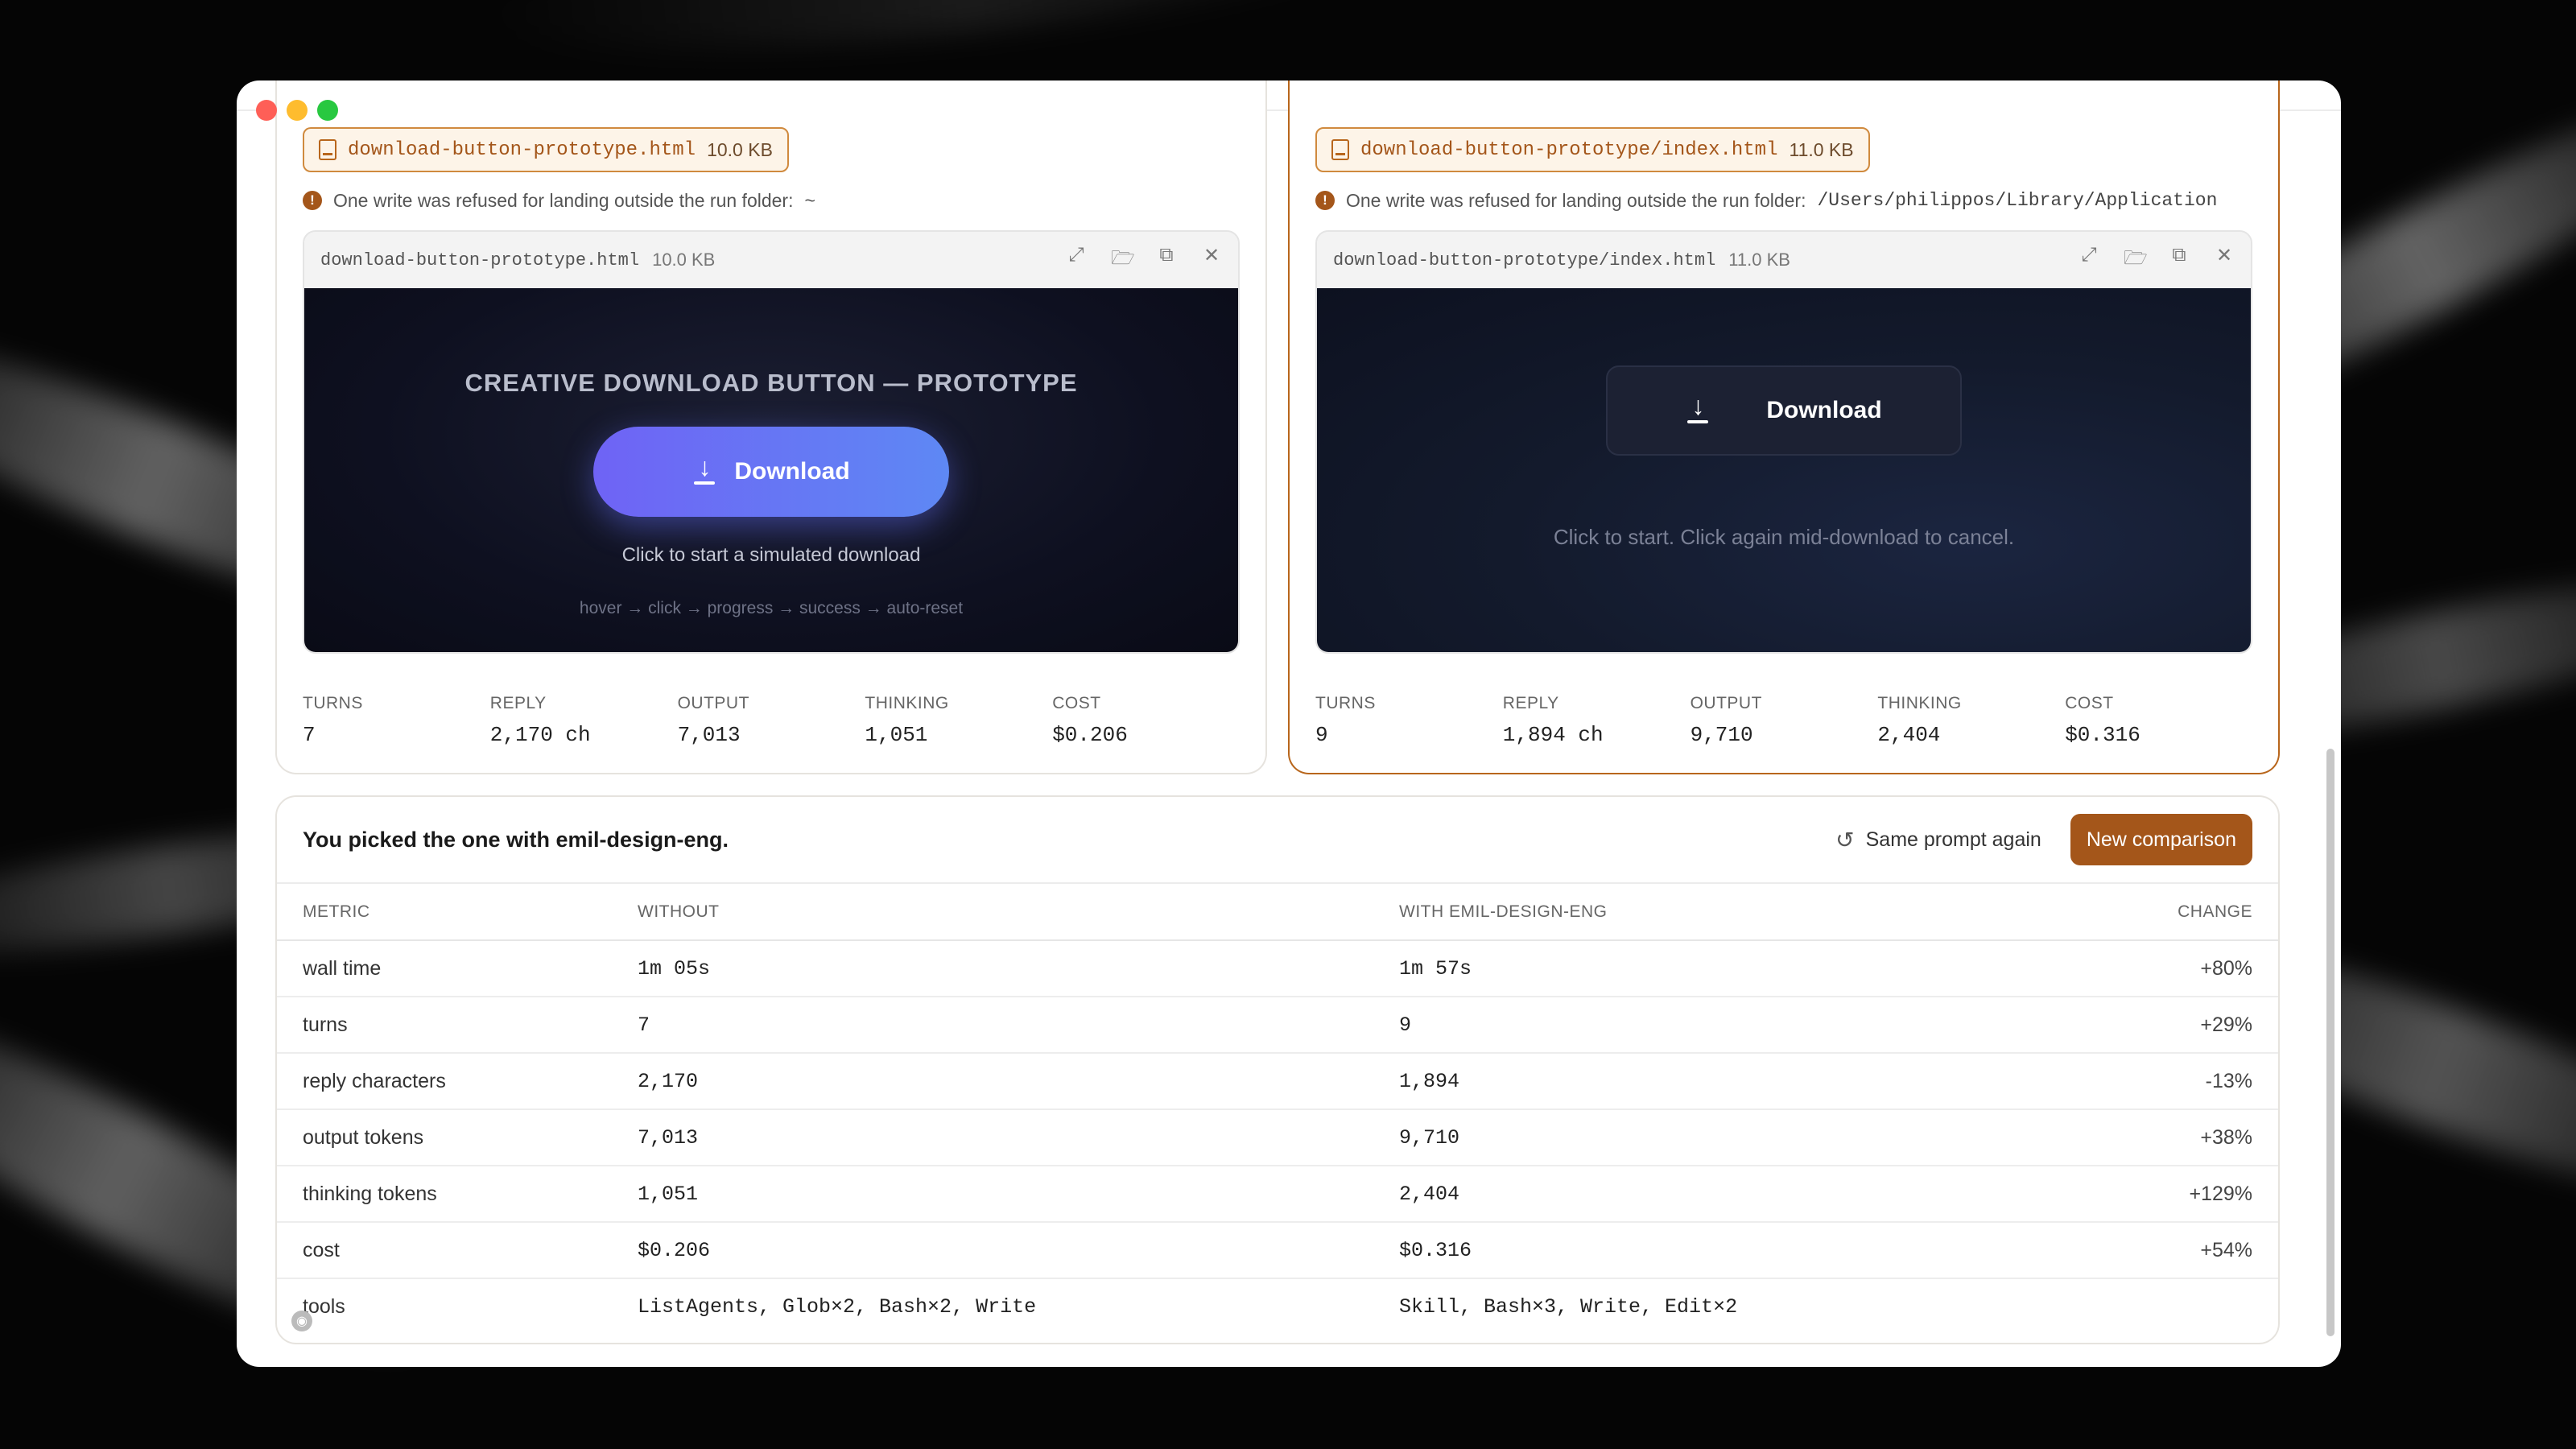 The height and width of the screenshot is (1449, 2576). I want to click on metric-cell: turns, so click(457, 1025).